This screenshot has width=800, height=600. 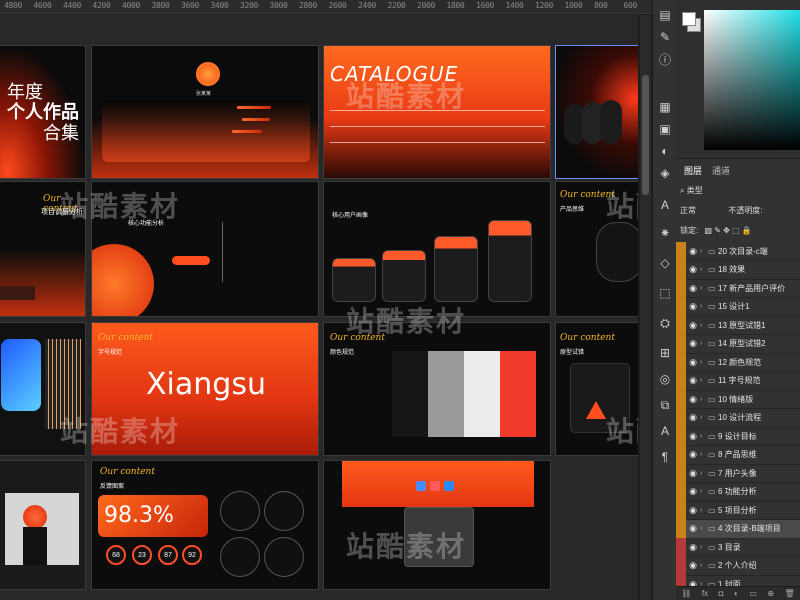 I want to click on layer-row: ◉ › ▭ 17 新产品用户评价, so click(x=738, y=288).